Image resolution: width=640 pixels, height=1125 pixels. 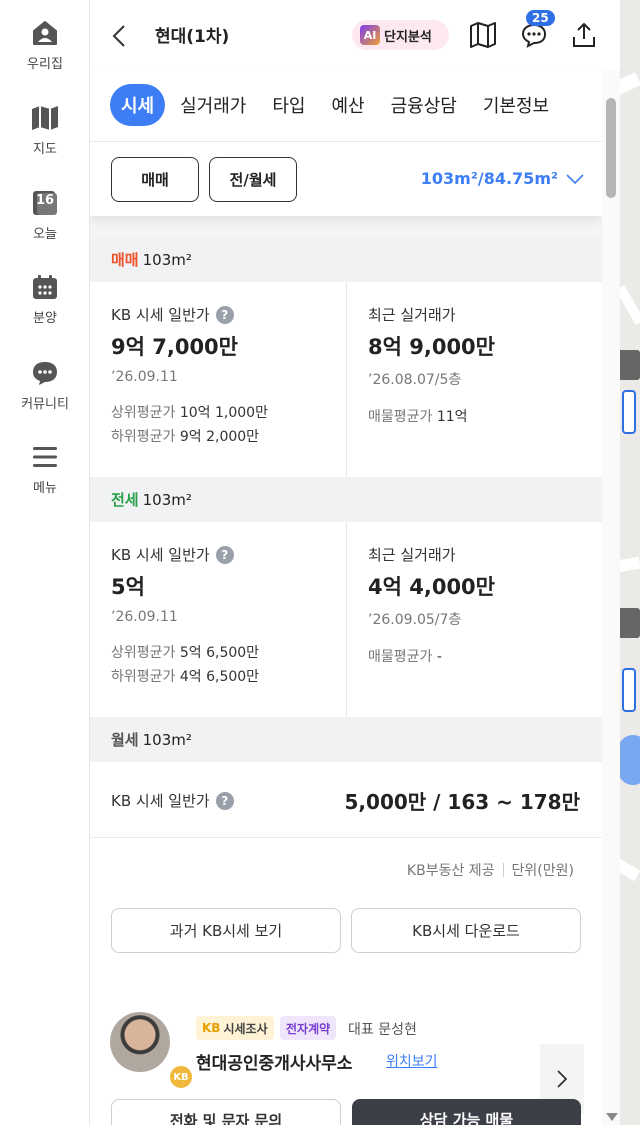 I want to click on nav-item-community: 커뮤니티, so click(x=45, y=393).